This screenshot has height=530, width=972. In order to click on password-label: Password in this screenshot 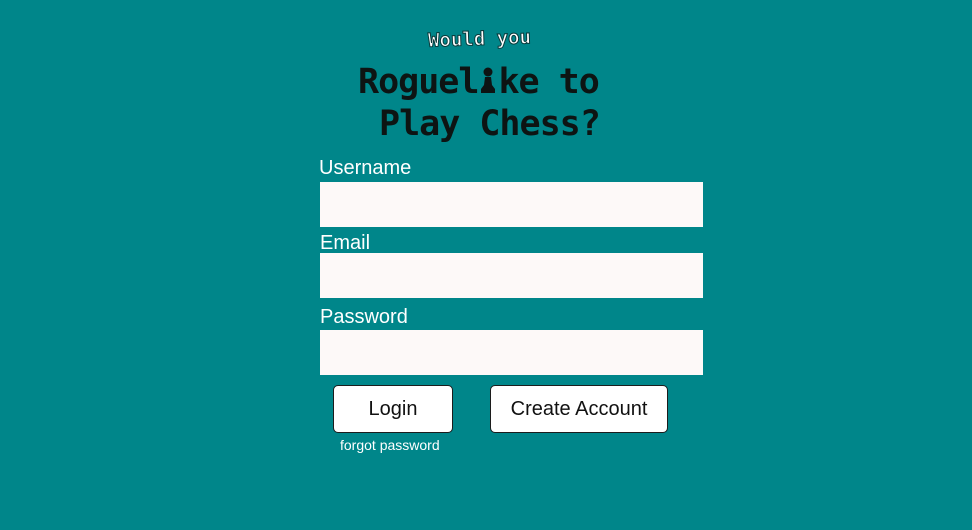, I will do `click(364, 317)`.